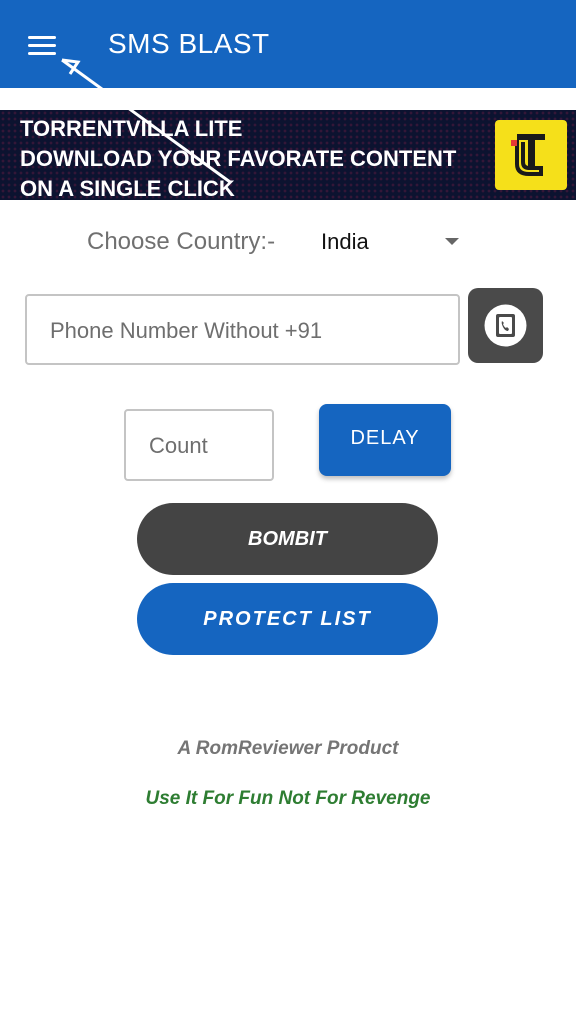  I want to click on credit-text: A RomReviewer Product, so click(288, 748).